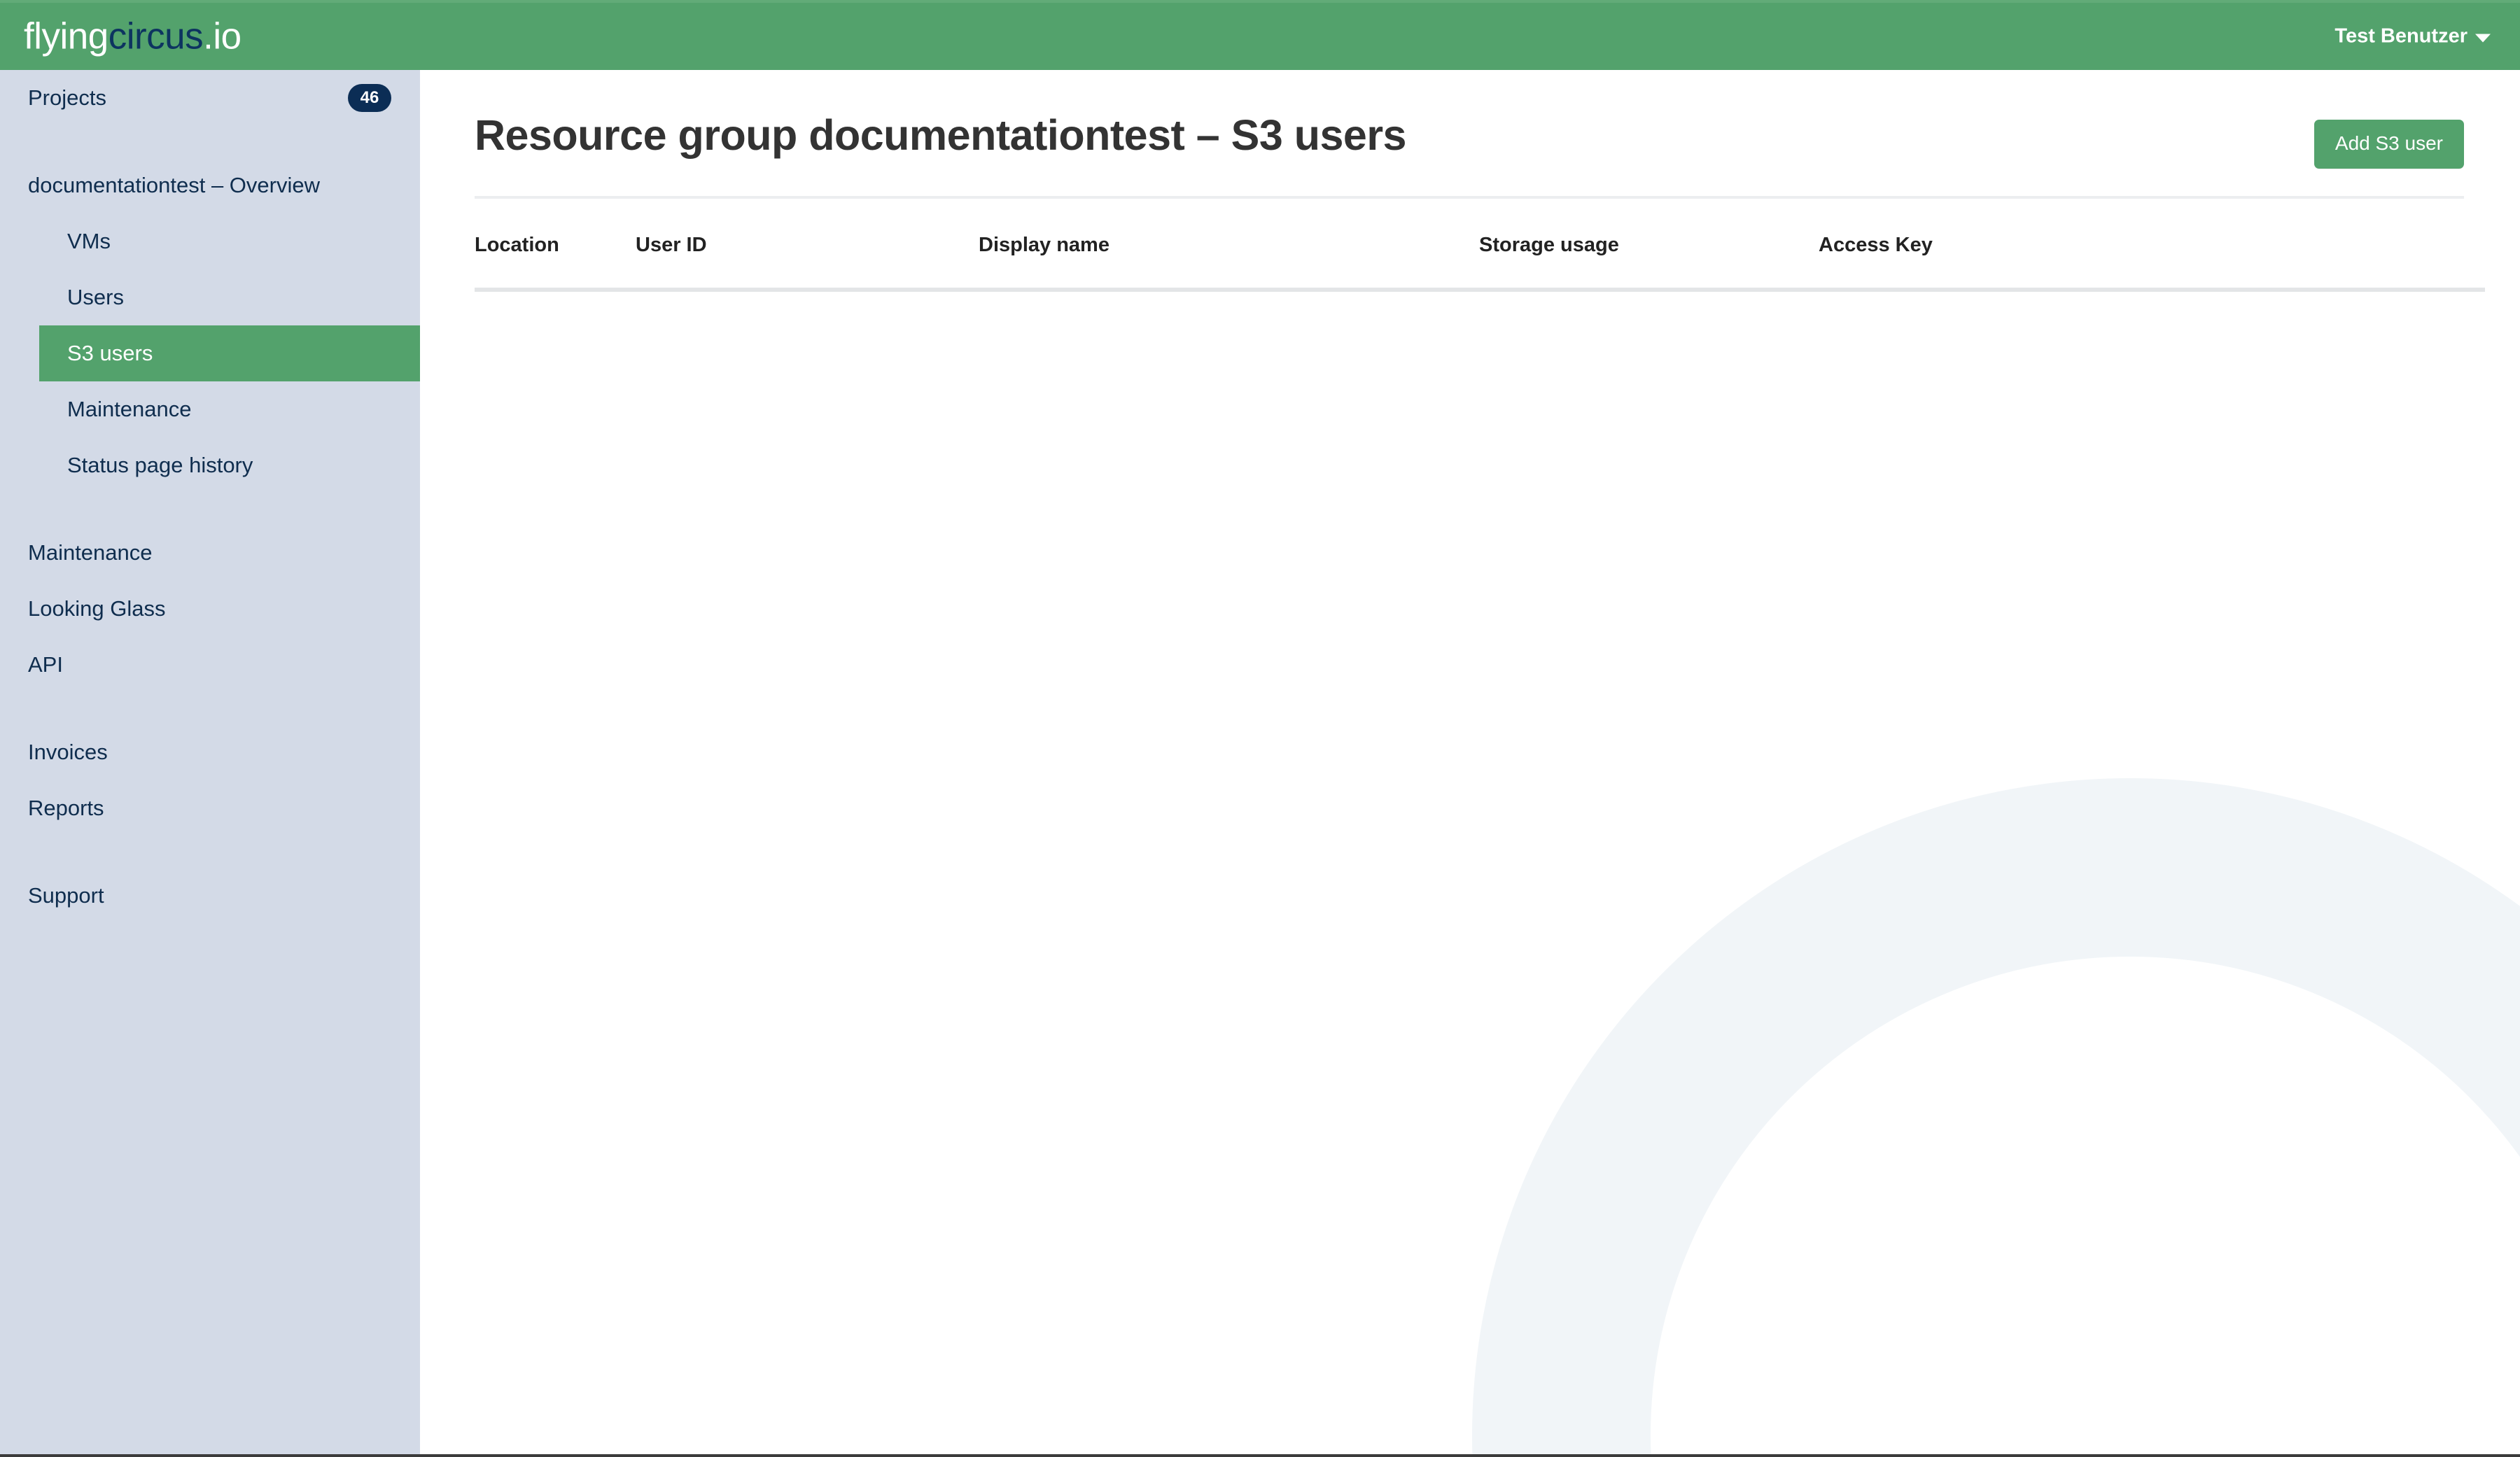 Image resolution: width=2520 pixels, height=1457 pixels. Describe the element at coordinates (156, 36) in the screenshot. I see `brand-part-circus: circus` at that location.